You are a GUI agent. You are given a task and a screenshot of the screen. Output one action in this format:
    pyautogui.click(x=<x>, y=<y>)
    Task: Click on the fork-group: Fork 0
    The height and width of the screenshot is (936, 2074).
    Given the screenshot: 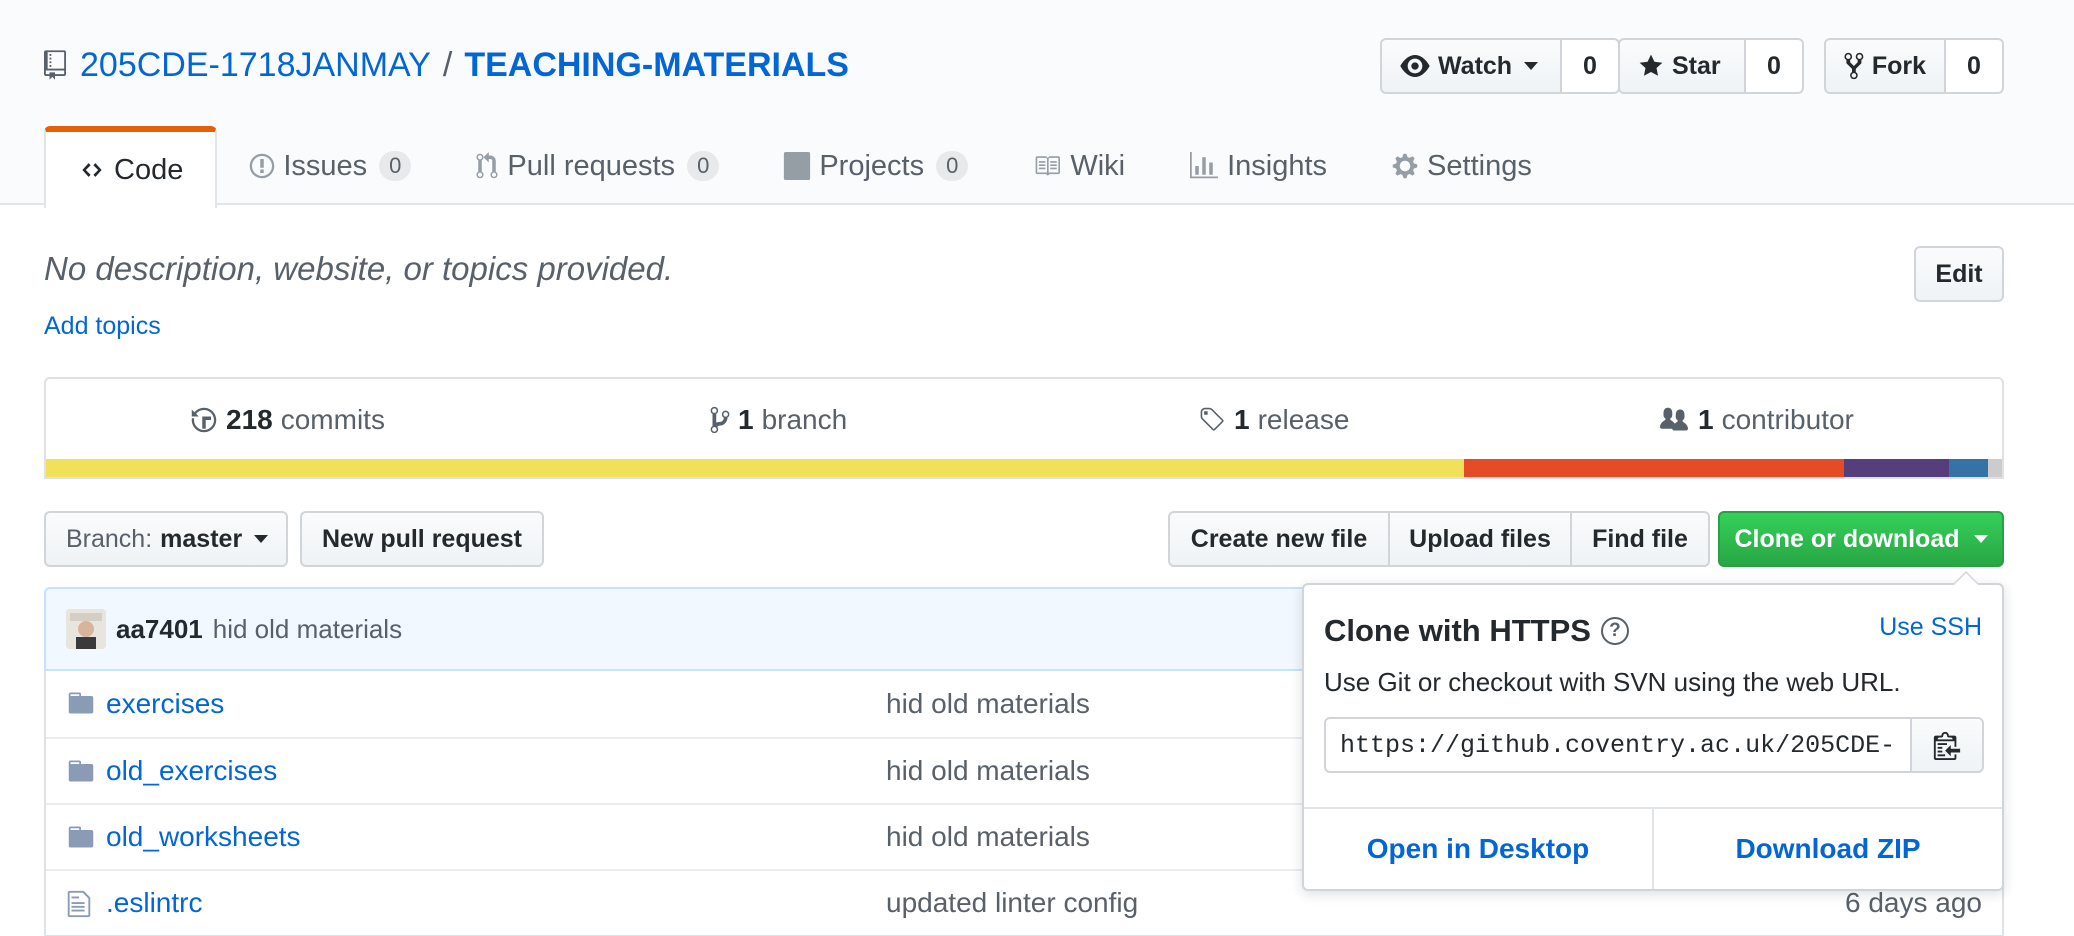 What is the action you would take?
    pyautogui.click(x=1914, y=66)
    